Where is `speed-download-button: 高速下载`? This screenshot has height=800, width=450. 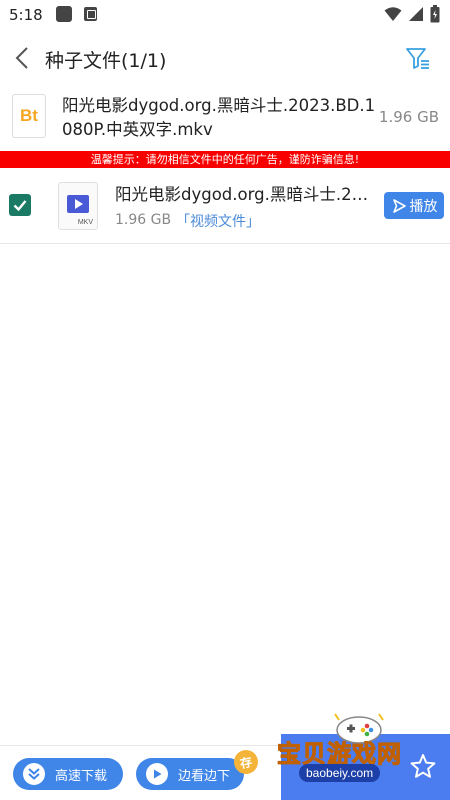 speed-download-button: 高速下载 is located at coordinates (68, 774).